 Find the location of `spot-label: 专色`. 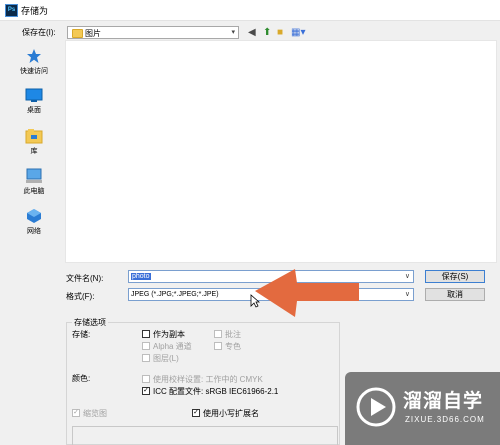

spot-label: 专色 is located at coordinates (233, 346).